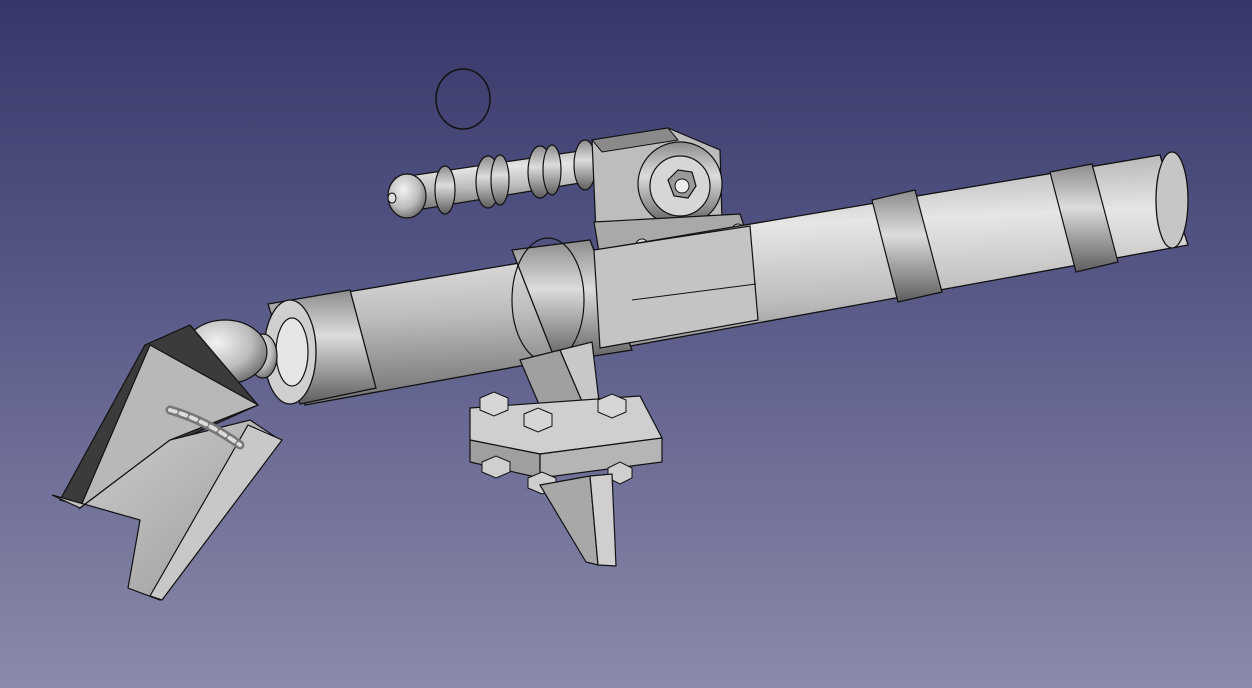  Describe the element at coordinates (463, 99) in the screenshot. I see `sketch-circle` at that location.